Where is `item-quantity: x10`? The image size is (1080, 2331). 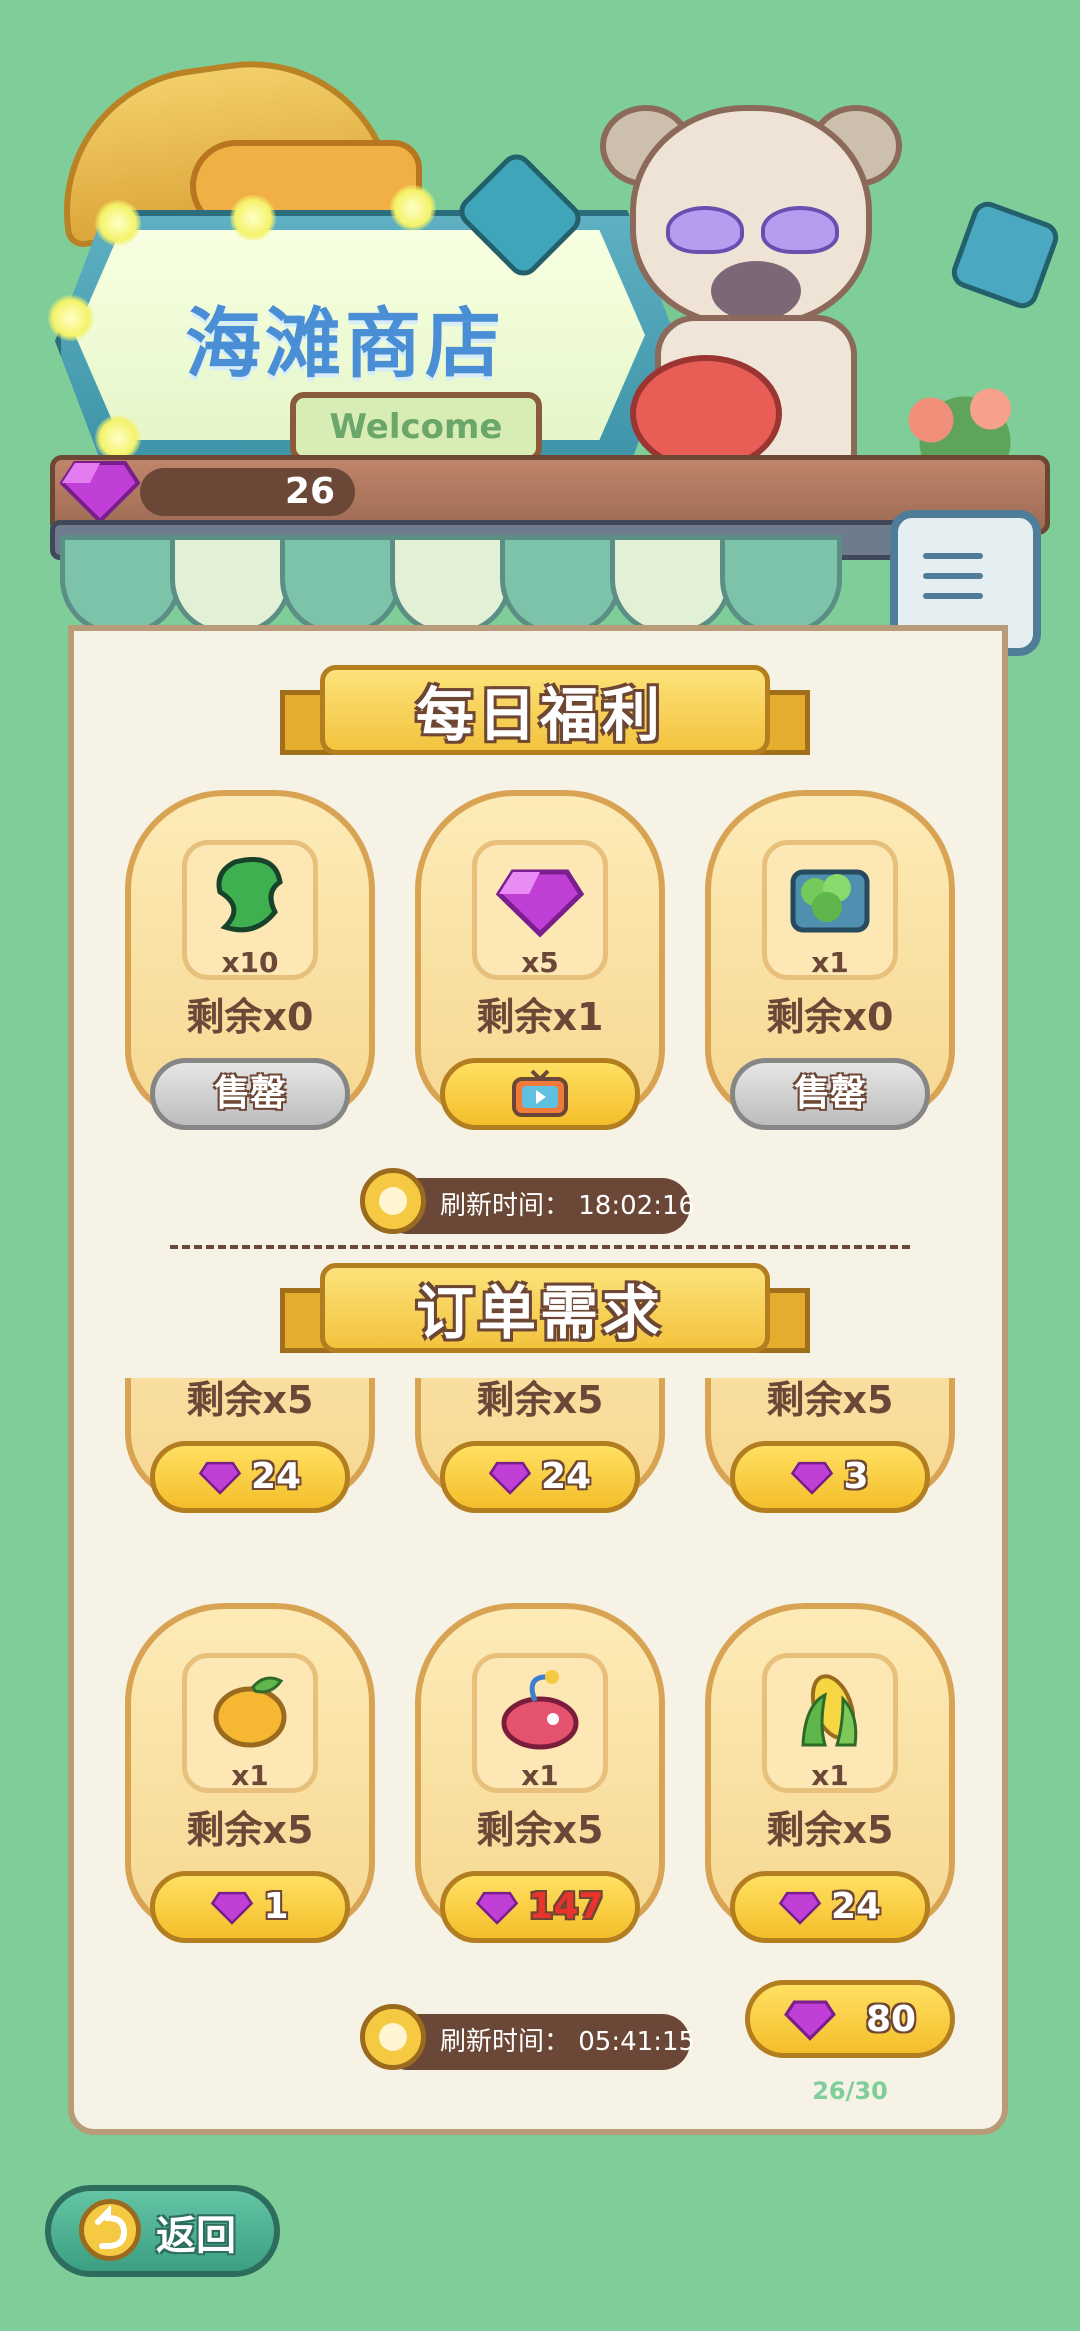 item-quantity: x10 is located at coordinates (250, 962).